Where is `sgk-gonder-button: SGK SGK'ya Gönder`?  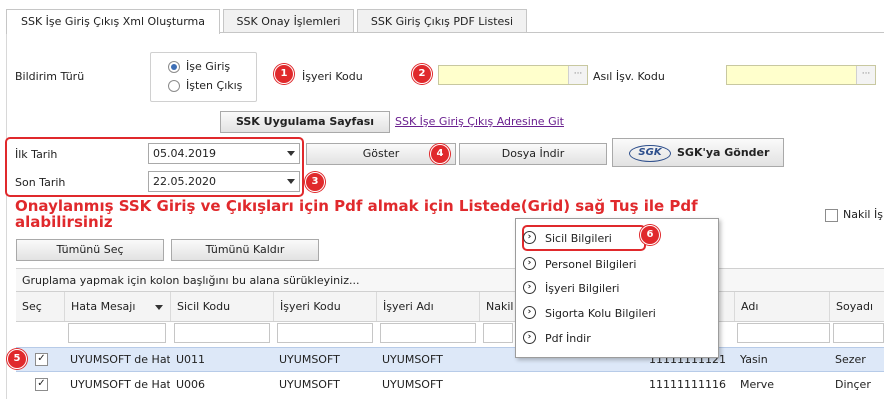
sgk-gonder-button: SGK SGK'ya Gönder is located at coordinates (698, 152).